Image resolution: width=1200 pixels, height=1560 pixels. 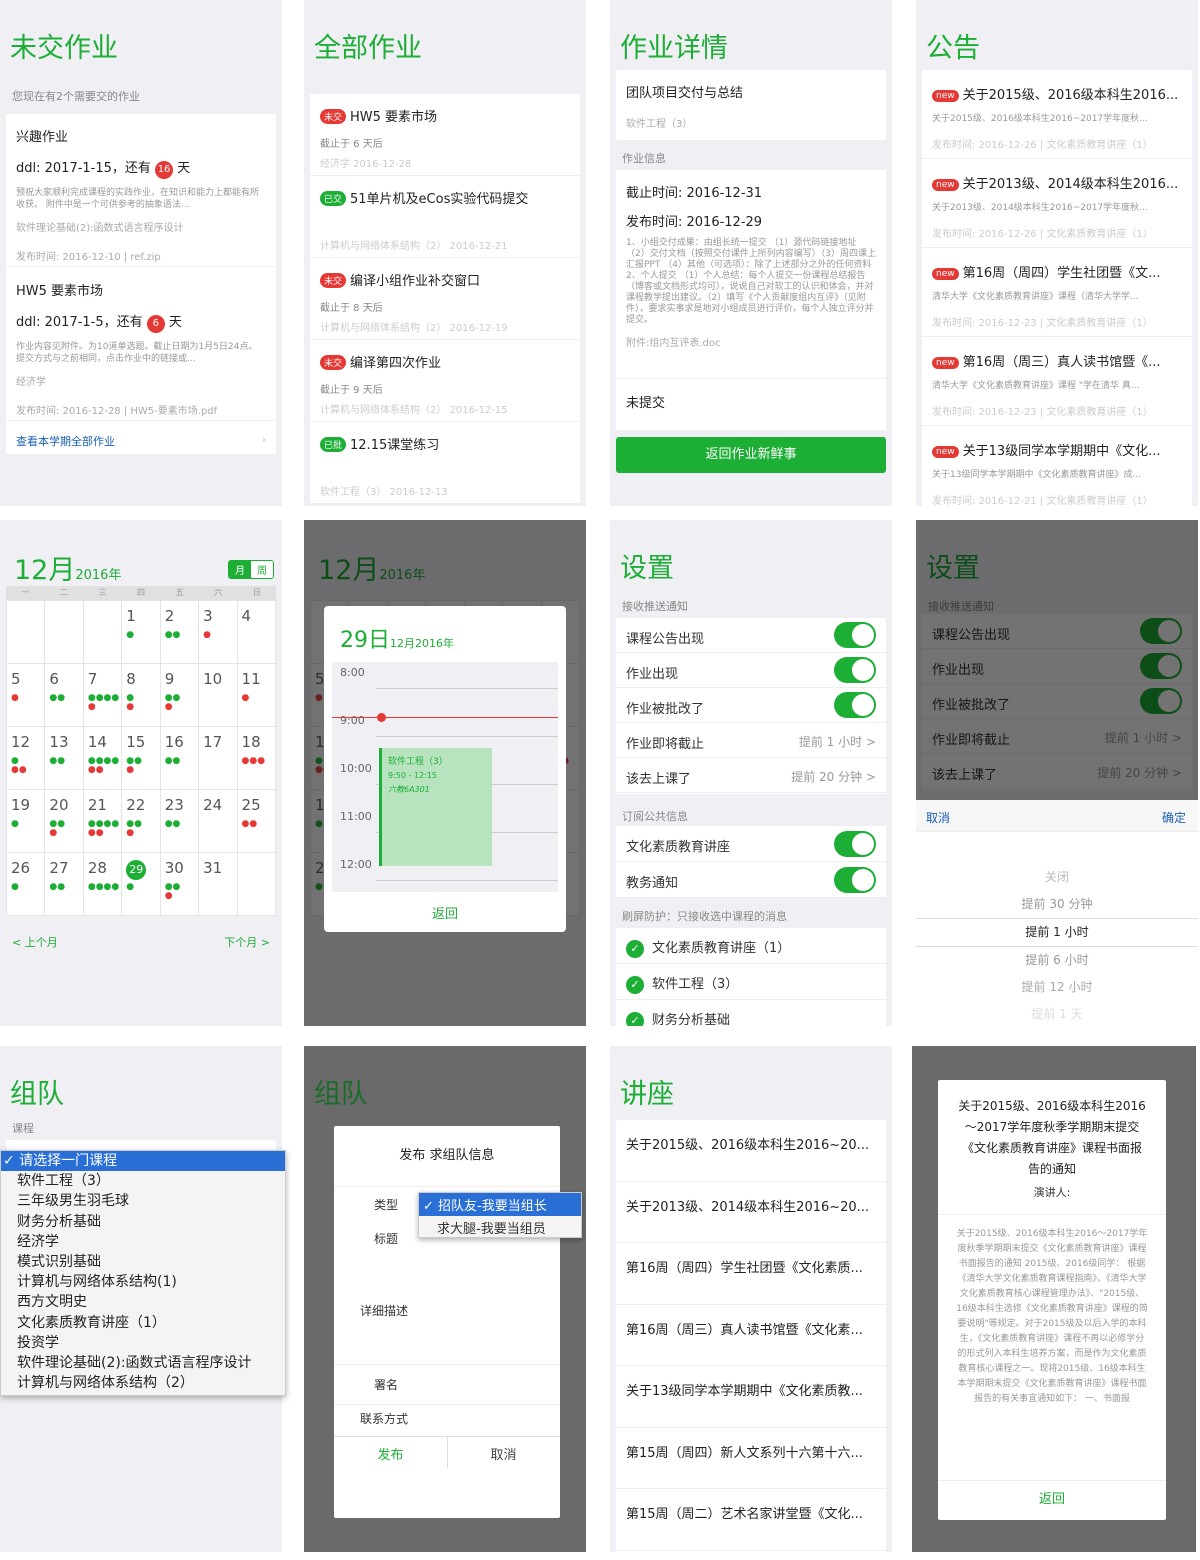 I want to click on calendar-day: 3●, so click(x=218, y=632).